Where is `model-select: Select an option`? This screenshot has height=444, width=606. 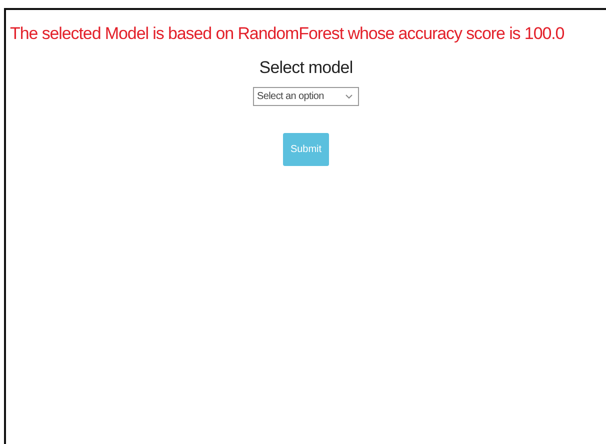 model-select: Select an option is located at coordinates (306, 96).